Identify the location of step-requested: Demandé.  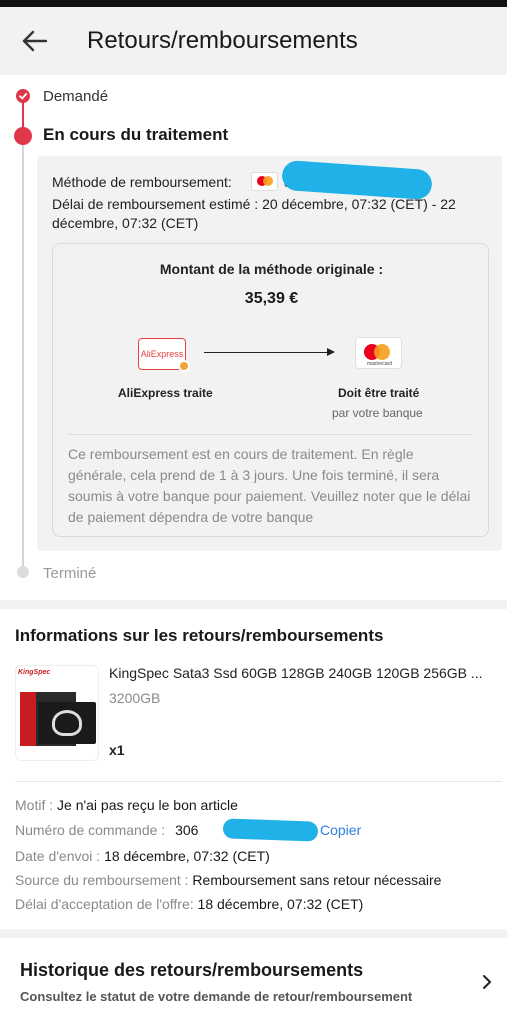
(76, 96).